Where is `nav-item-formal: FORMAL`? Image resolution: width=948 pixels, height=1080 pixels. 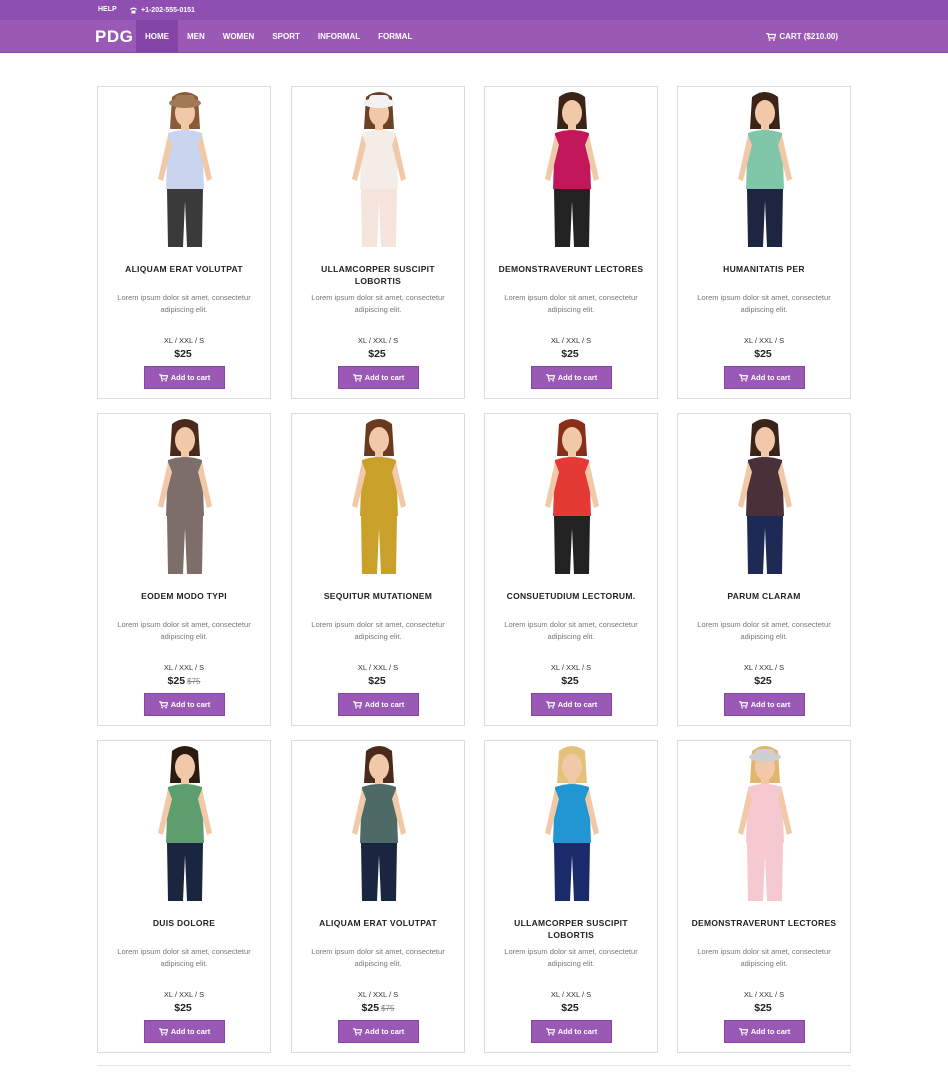 nav-item-formal: FORMAL is located at coordinates (395, 36).